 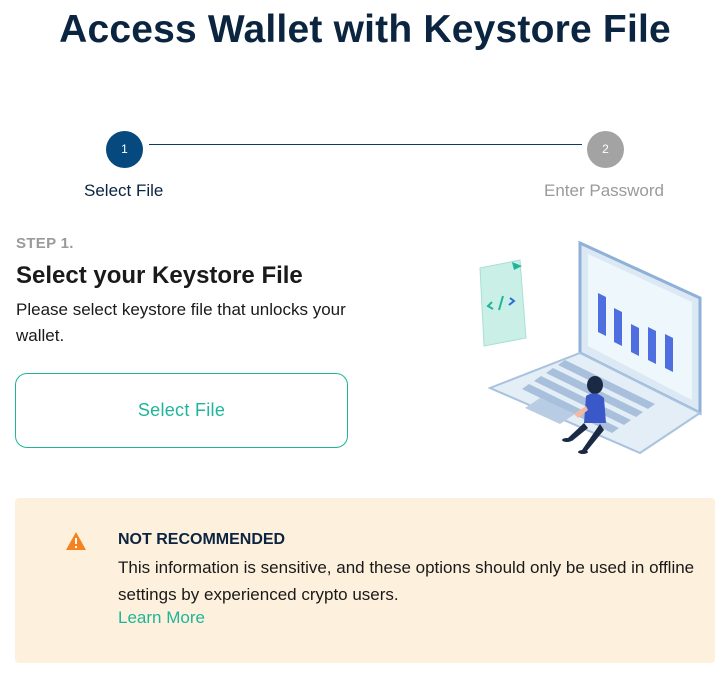 What do you see at coordinates (181, 410) in the screenshot?
I see `select-file-button: Select File` at bounding box center [181, 410].